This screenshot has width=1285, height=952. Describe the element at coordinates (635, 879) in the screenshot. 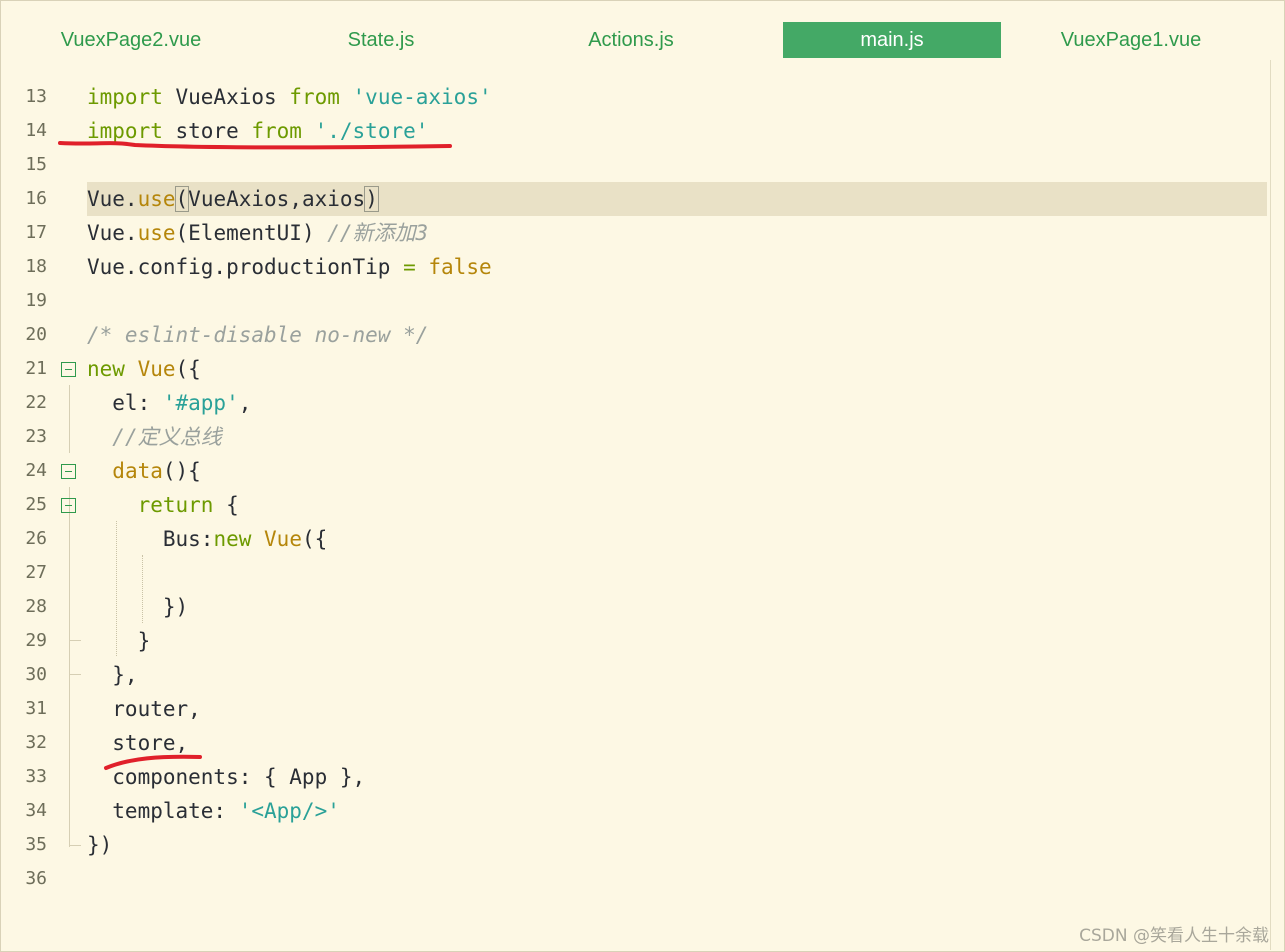

I see `code-line: 36` at that location.